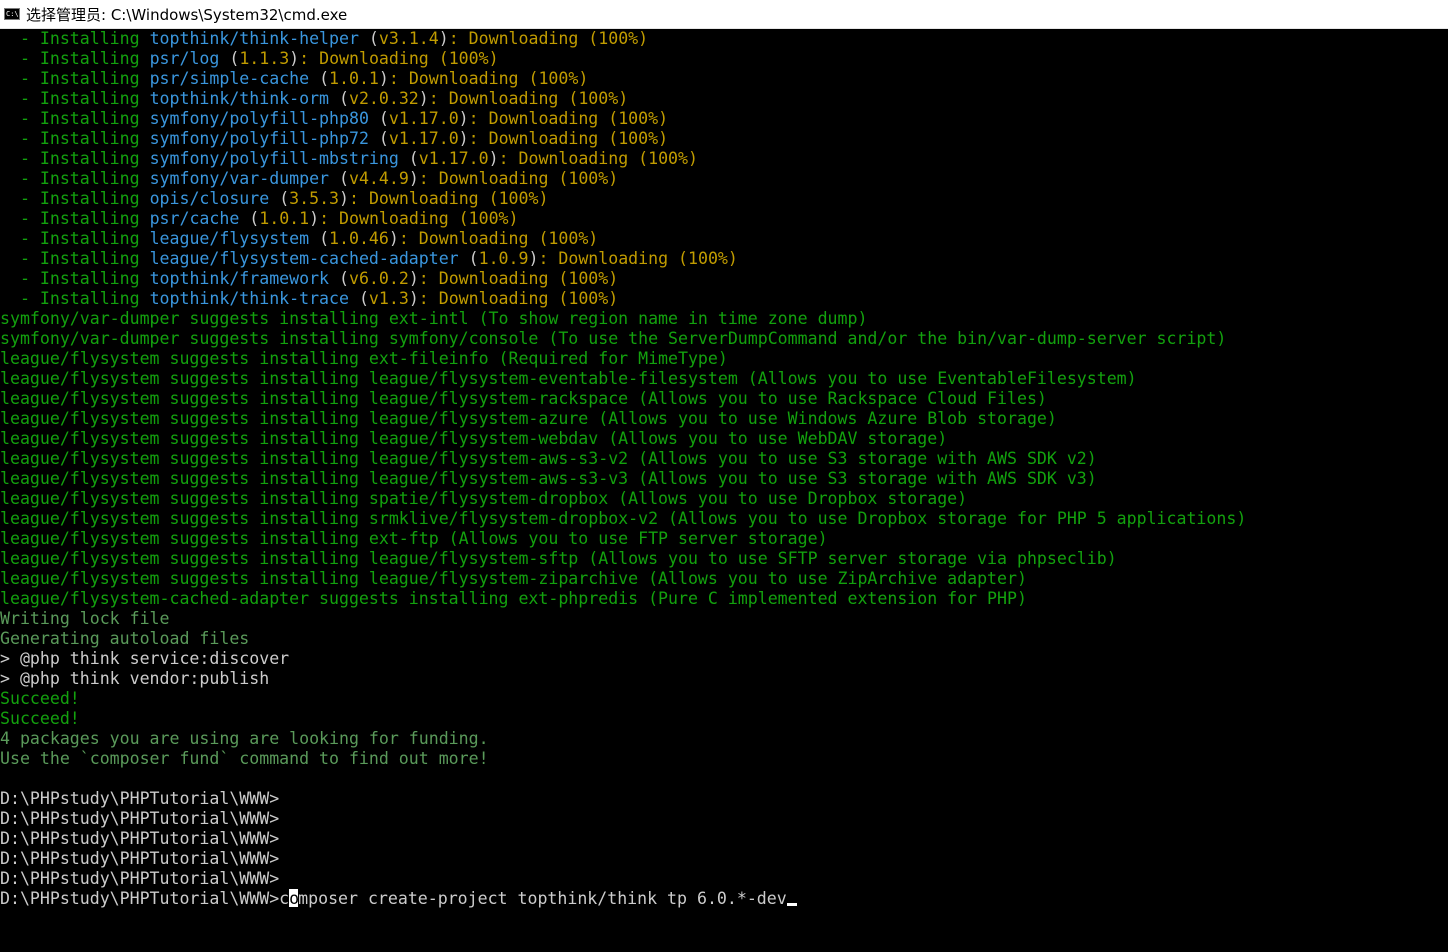 The height and width of the screenshot is (952, 1448). Describe the element at coordinates (85, 618) in the screenshot. I see `writing-lock-line-text: Writing lock file` at that location.